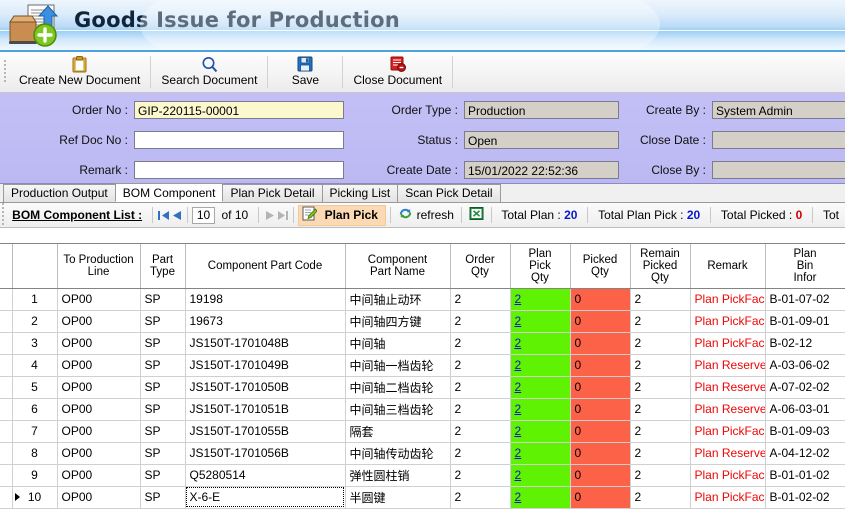 This screenshot has width=845, height=513. What do you see at coordinates (282, 215) in the screenshot?
I see `last-page-icon` at bounding box center [282, 215].